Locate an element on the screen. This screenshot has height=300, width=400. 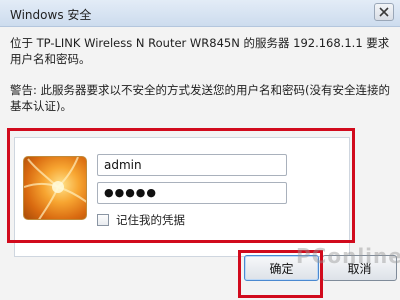
remember-label: 记住我的凭据 is located at coordinates (150, 220).